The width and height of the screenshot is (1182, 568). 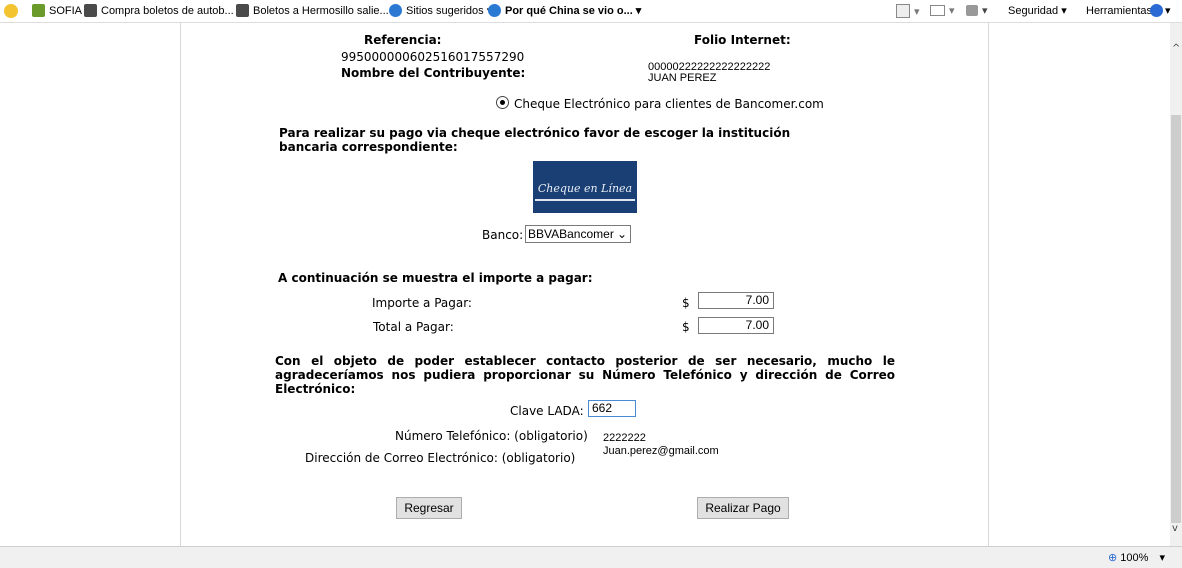 I want to click on mail-icon: ▾, so click(x=942, y=10).